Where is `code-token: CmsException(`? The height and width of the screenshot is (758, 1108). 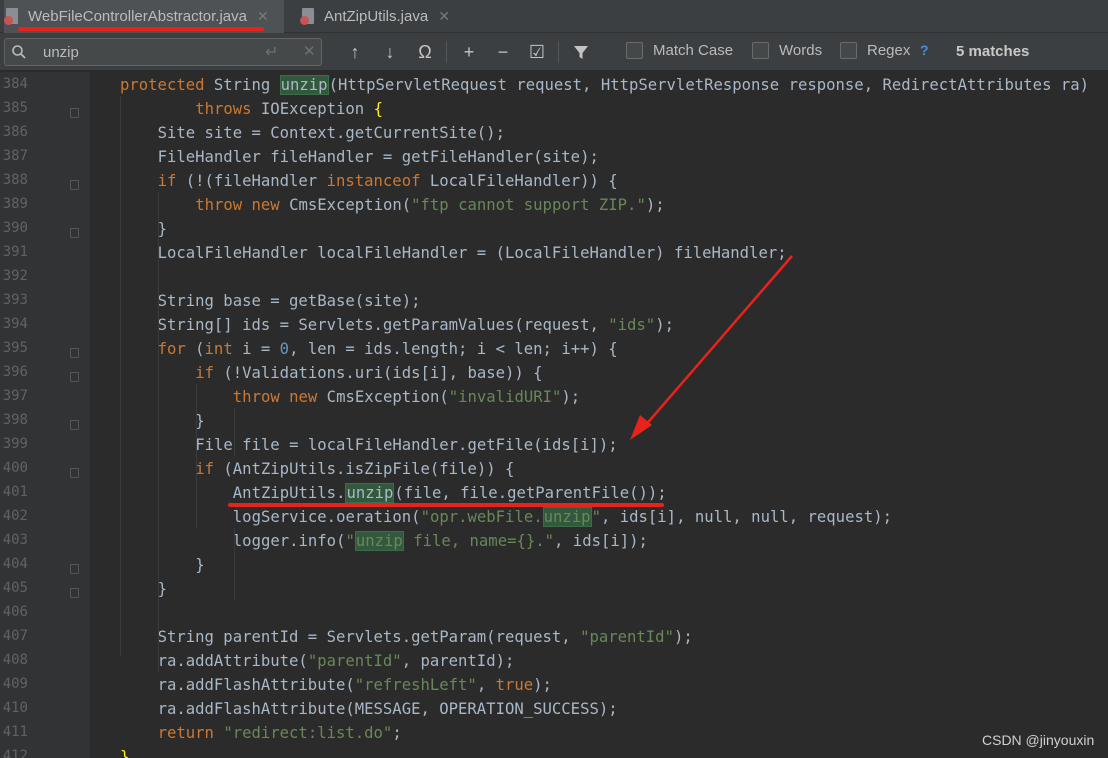
code-token: CmsException( is located at coordinates (383, 397).